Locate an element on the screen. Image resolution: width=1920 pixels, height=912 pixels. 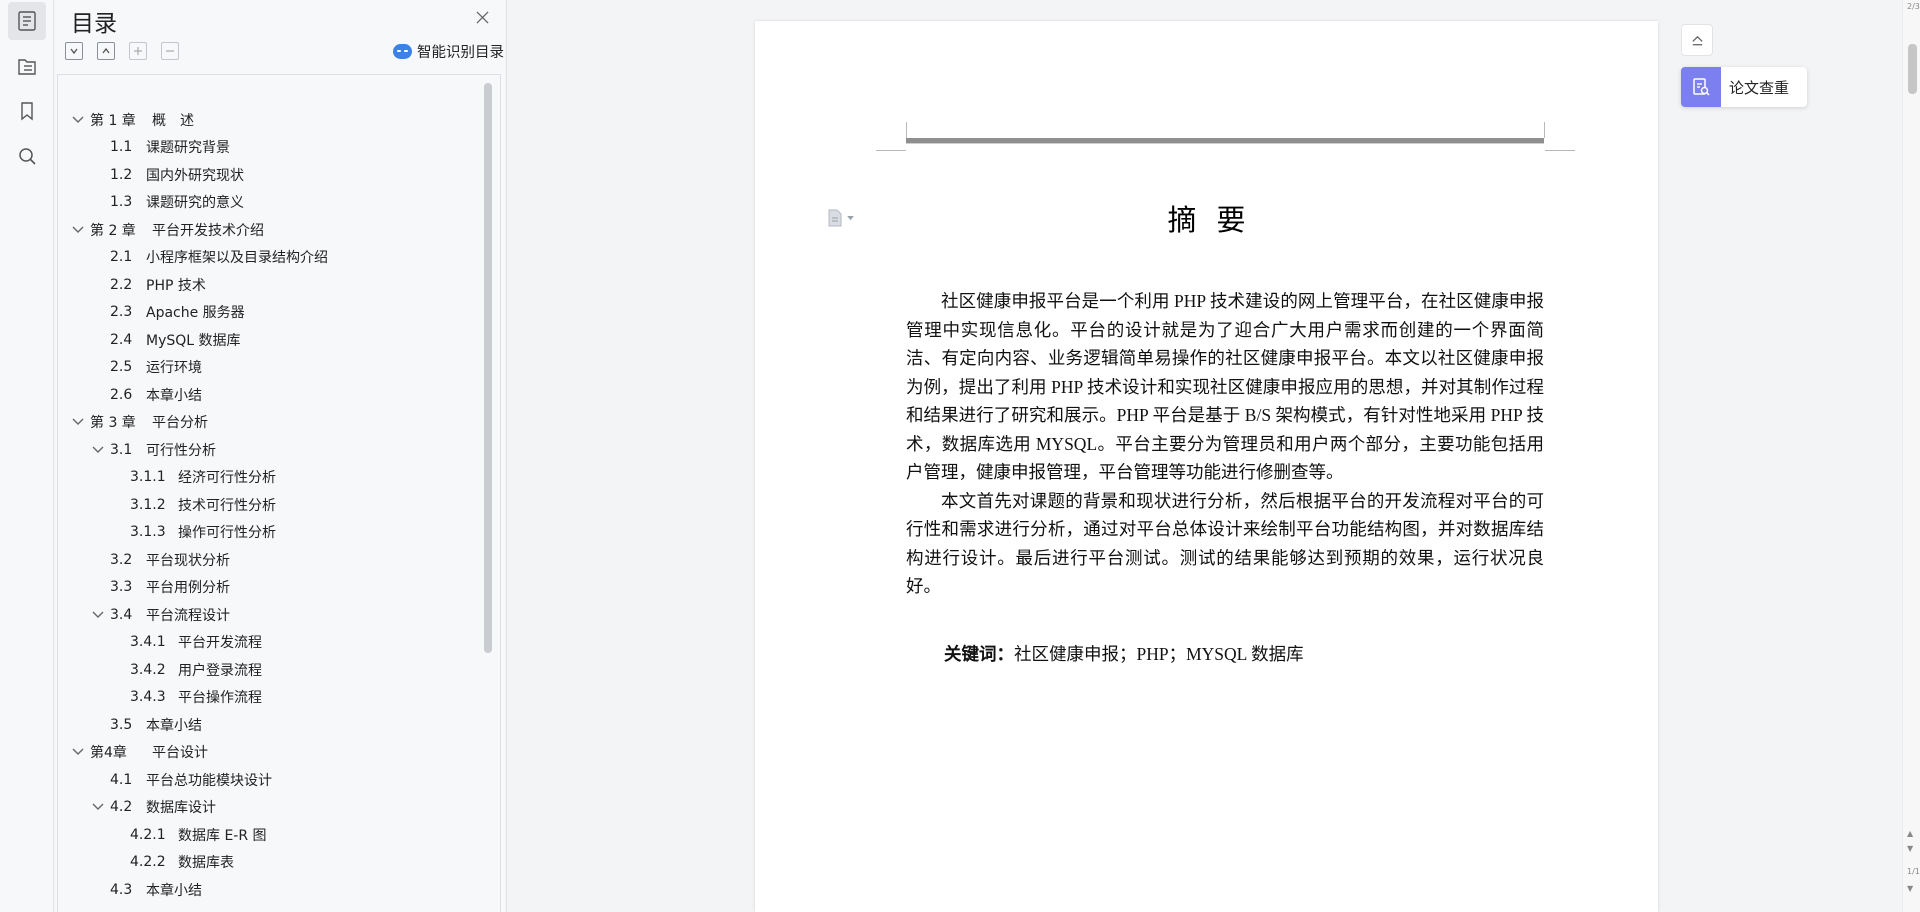
toc-item: 第 1 章概 述 is located at coordinates (270, 120).